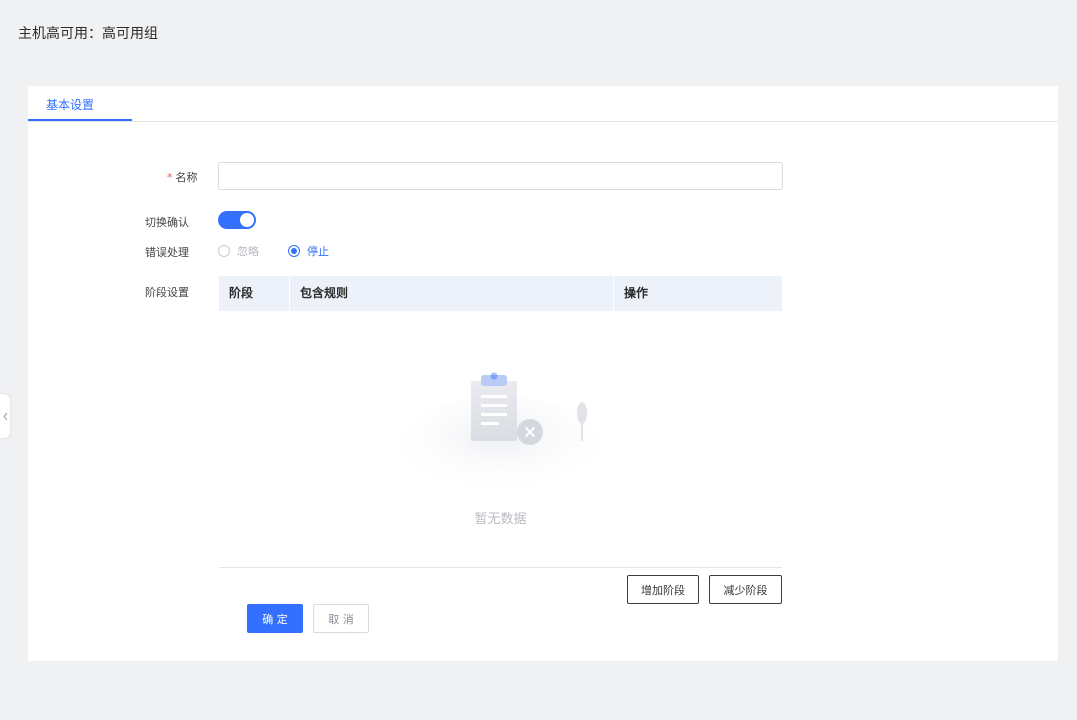  What do you see at coordinates (500, 176) in the screenshot?
I see `name-input` at bounding box center [500, 176].